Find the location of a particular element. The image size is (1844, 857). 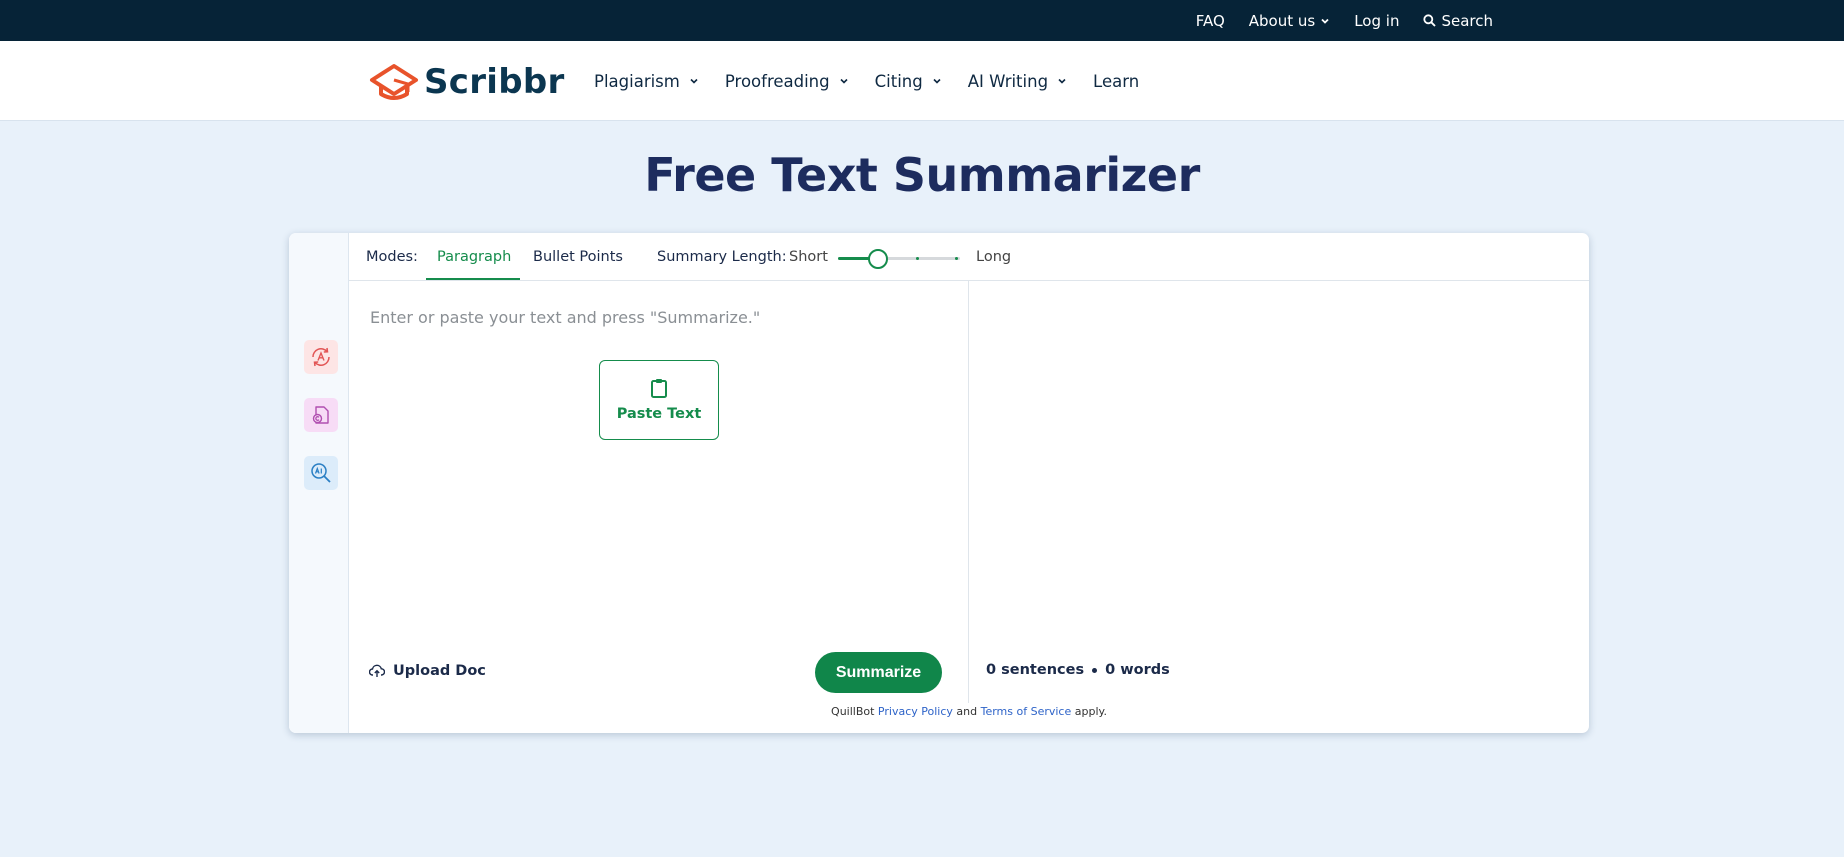

summary-length-label: Summary Length: is located at coordinates (722, 257).